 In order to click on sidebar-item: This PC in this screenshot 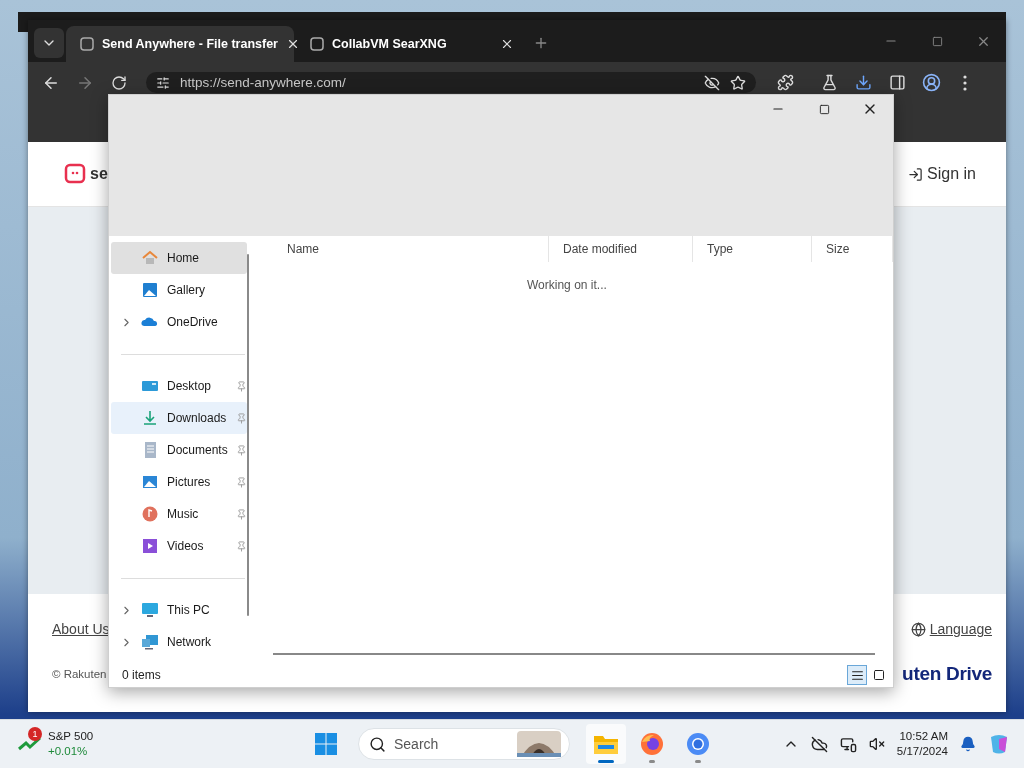, I will do `click(179, 610)`.